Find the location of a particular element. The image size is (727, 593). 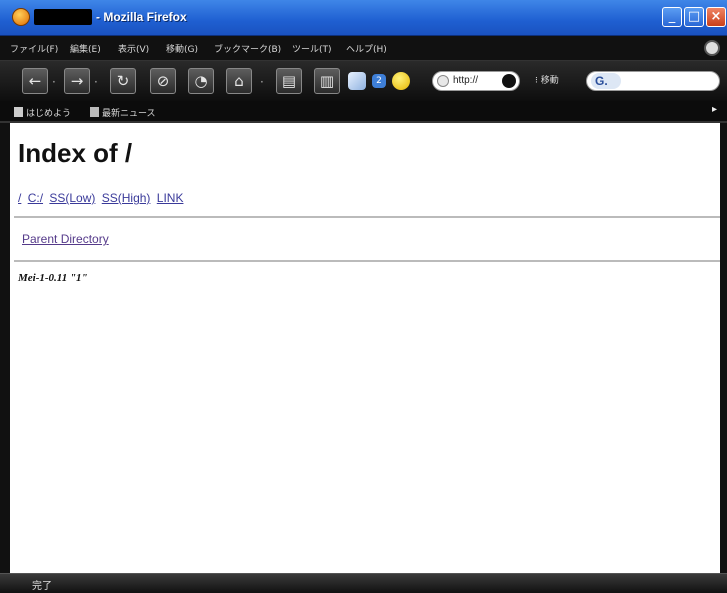

bookmarks-toolbar: はじめよう 最新ニュース is located at coordinates (363, 112).